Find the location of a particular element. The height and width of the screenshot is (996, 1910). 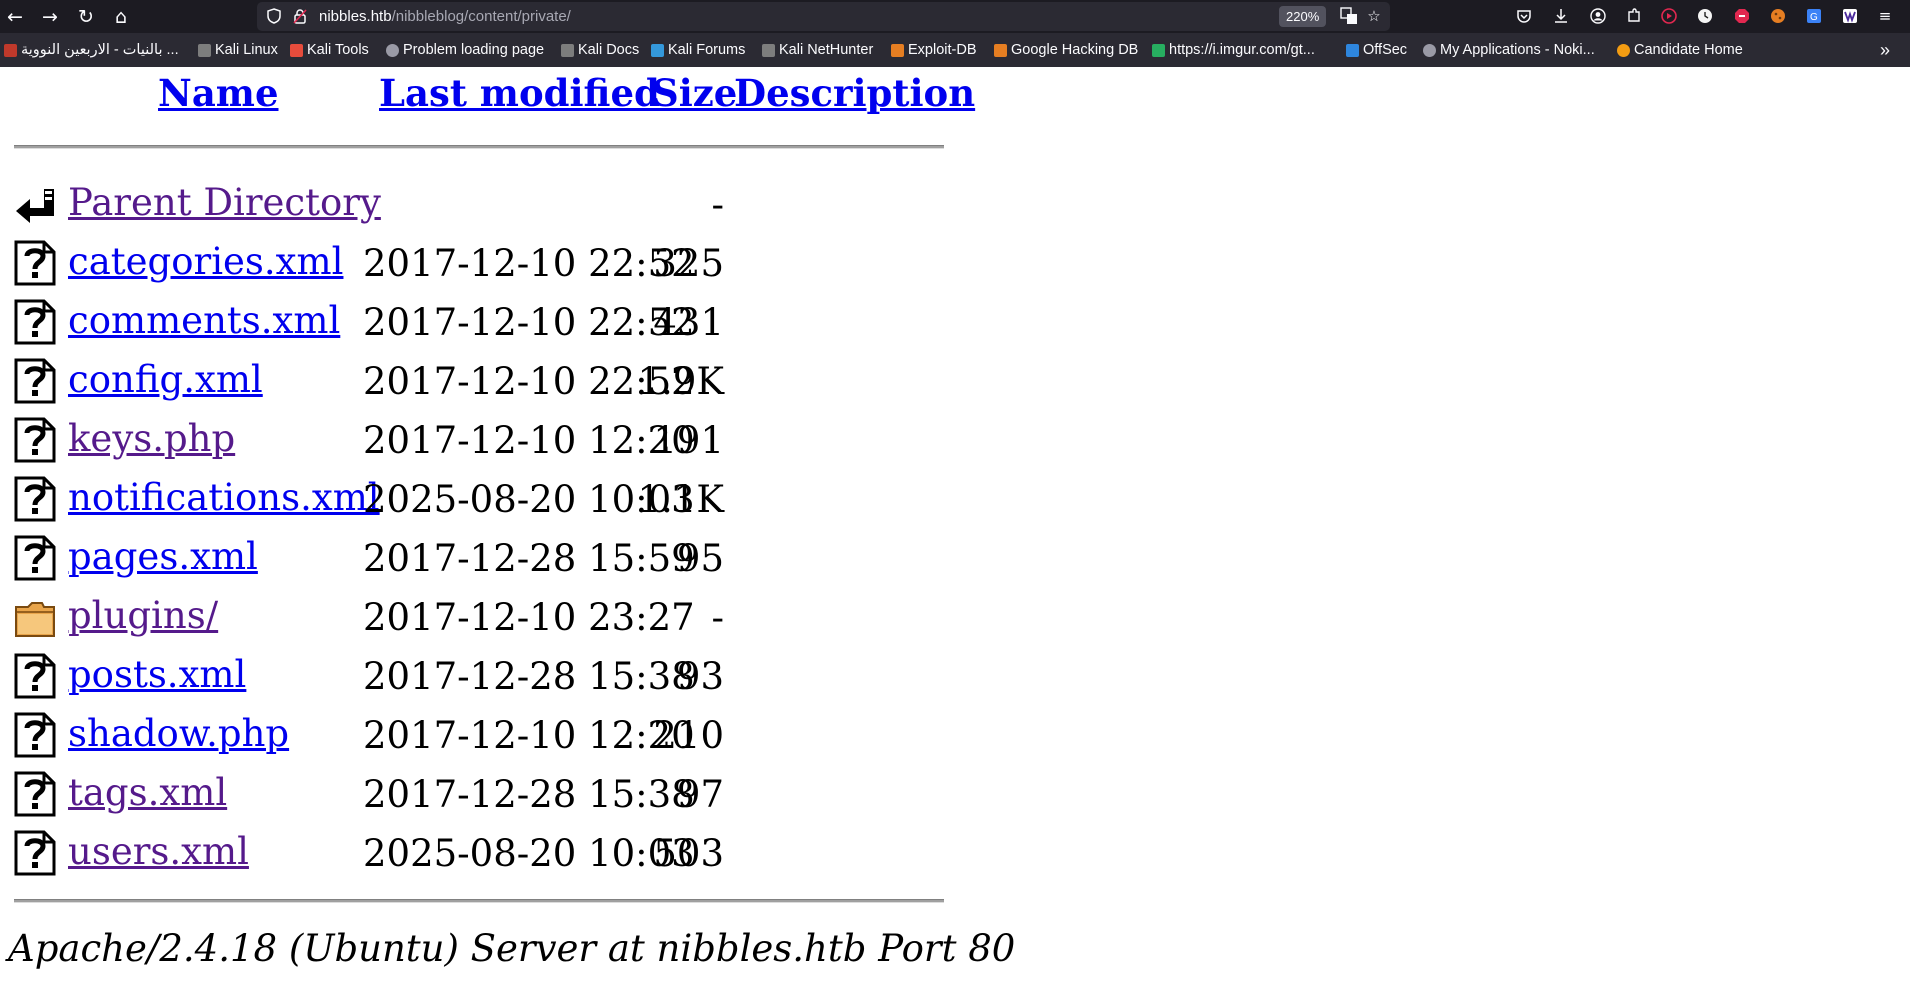

header-divider is located at coordinates (479, 147).